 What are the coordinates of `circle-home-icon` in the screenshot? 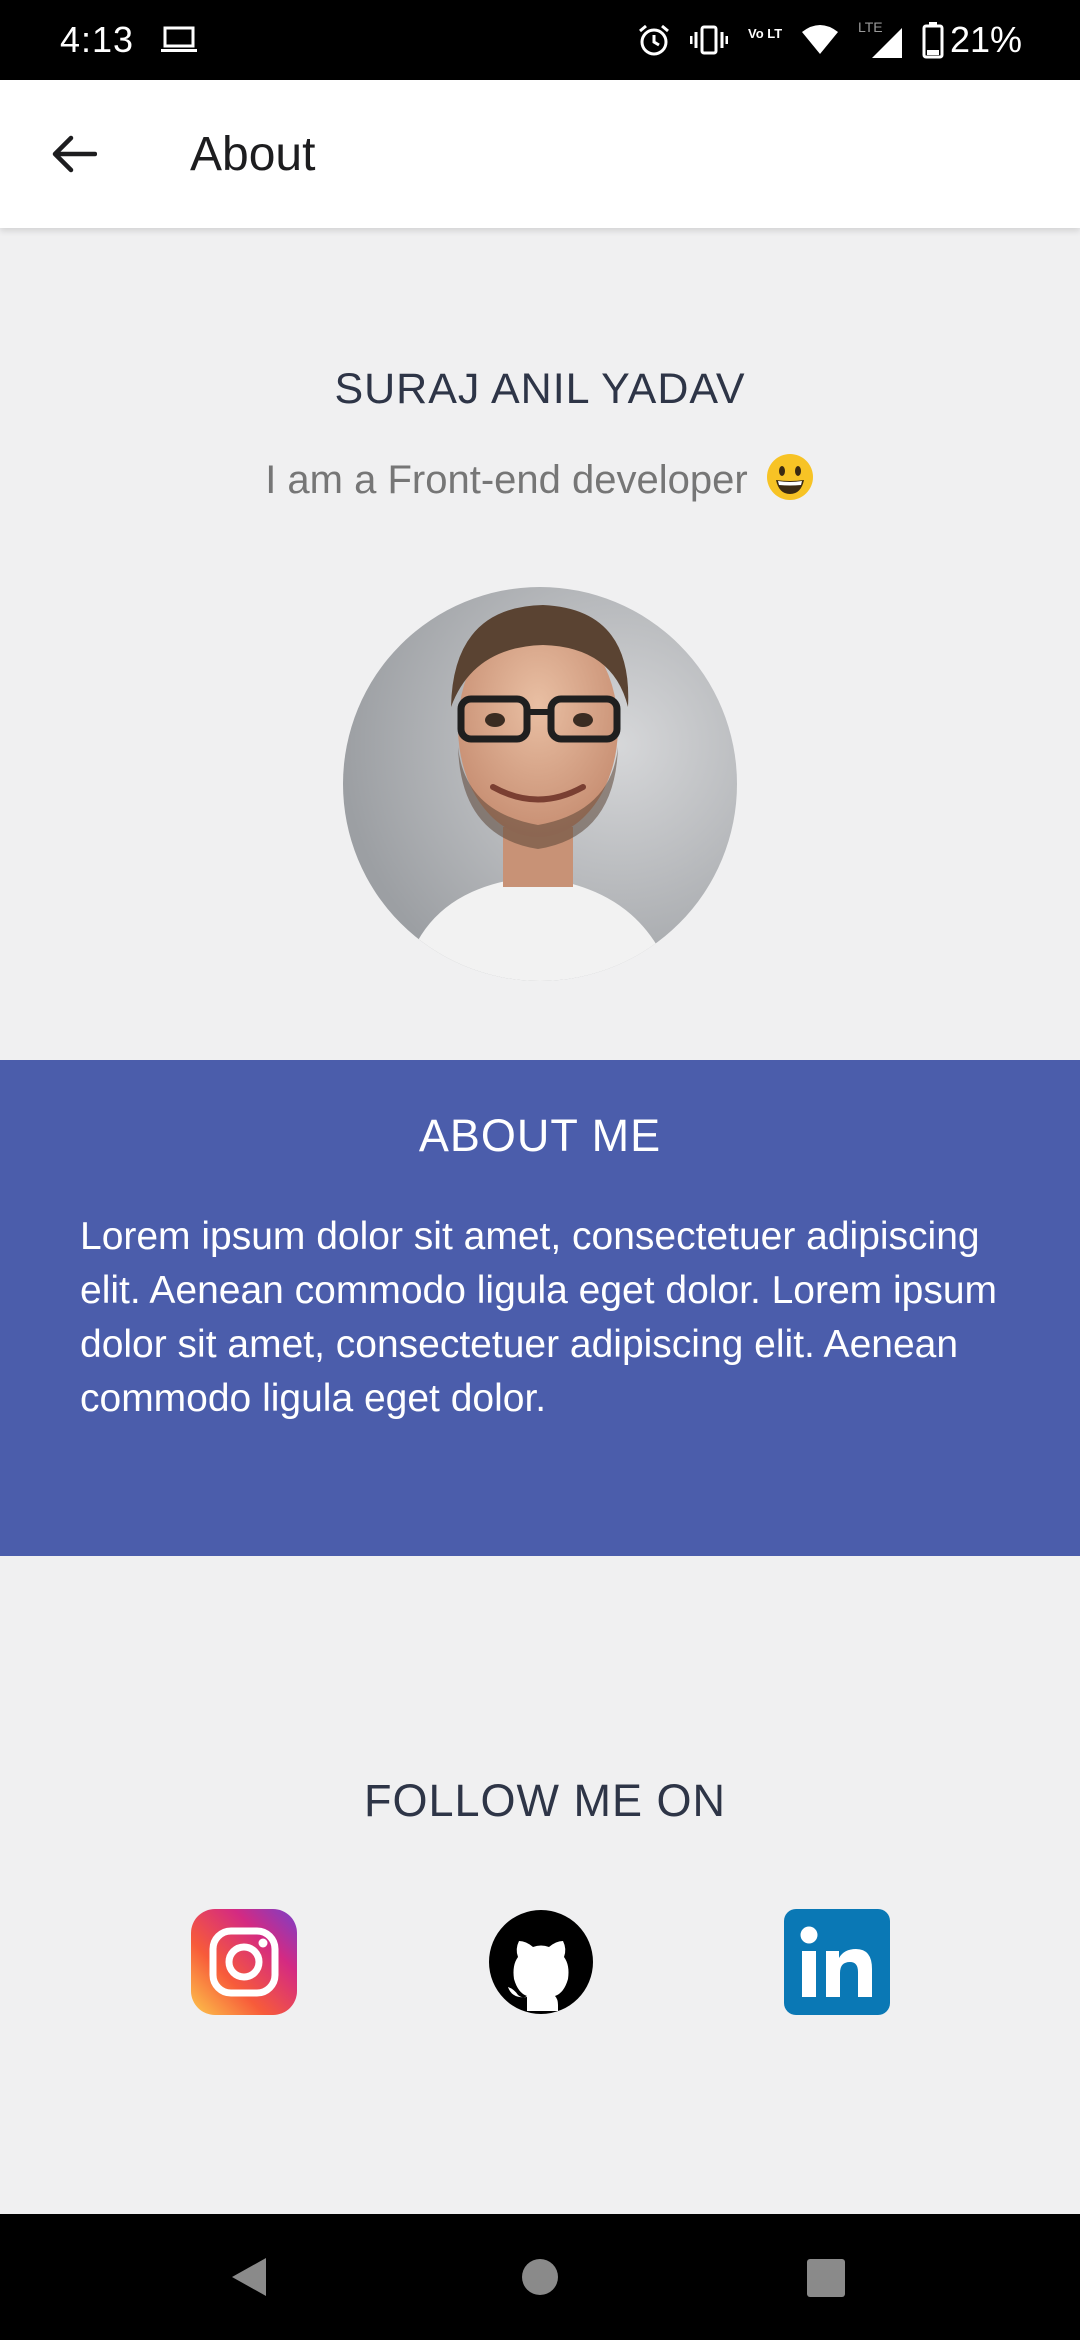 It's located at (540, 2277).